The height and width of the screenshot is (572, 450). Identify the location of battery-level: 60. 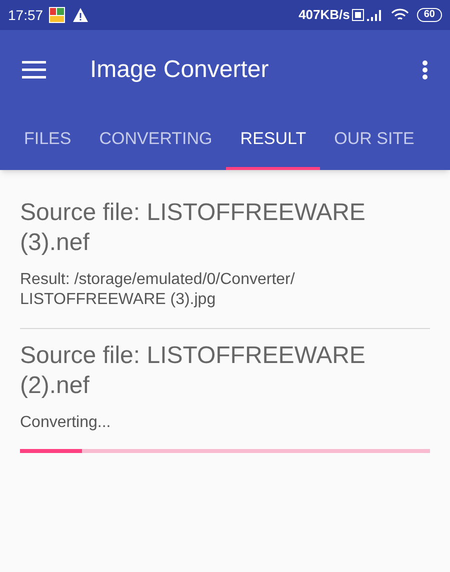
(429, 15).